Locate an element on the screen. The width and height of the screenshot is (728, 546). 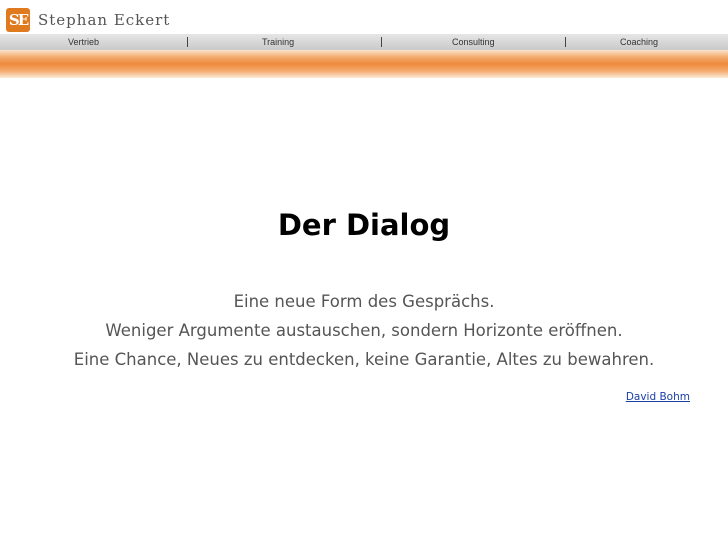
slide-text-line-1: Eine neue Form des Gesprächs. is located at coordinates (364, 301).